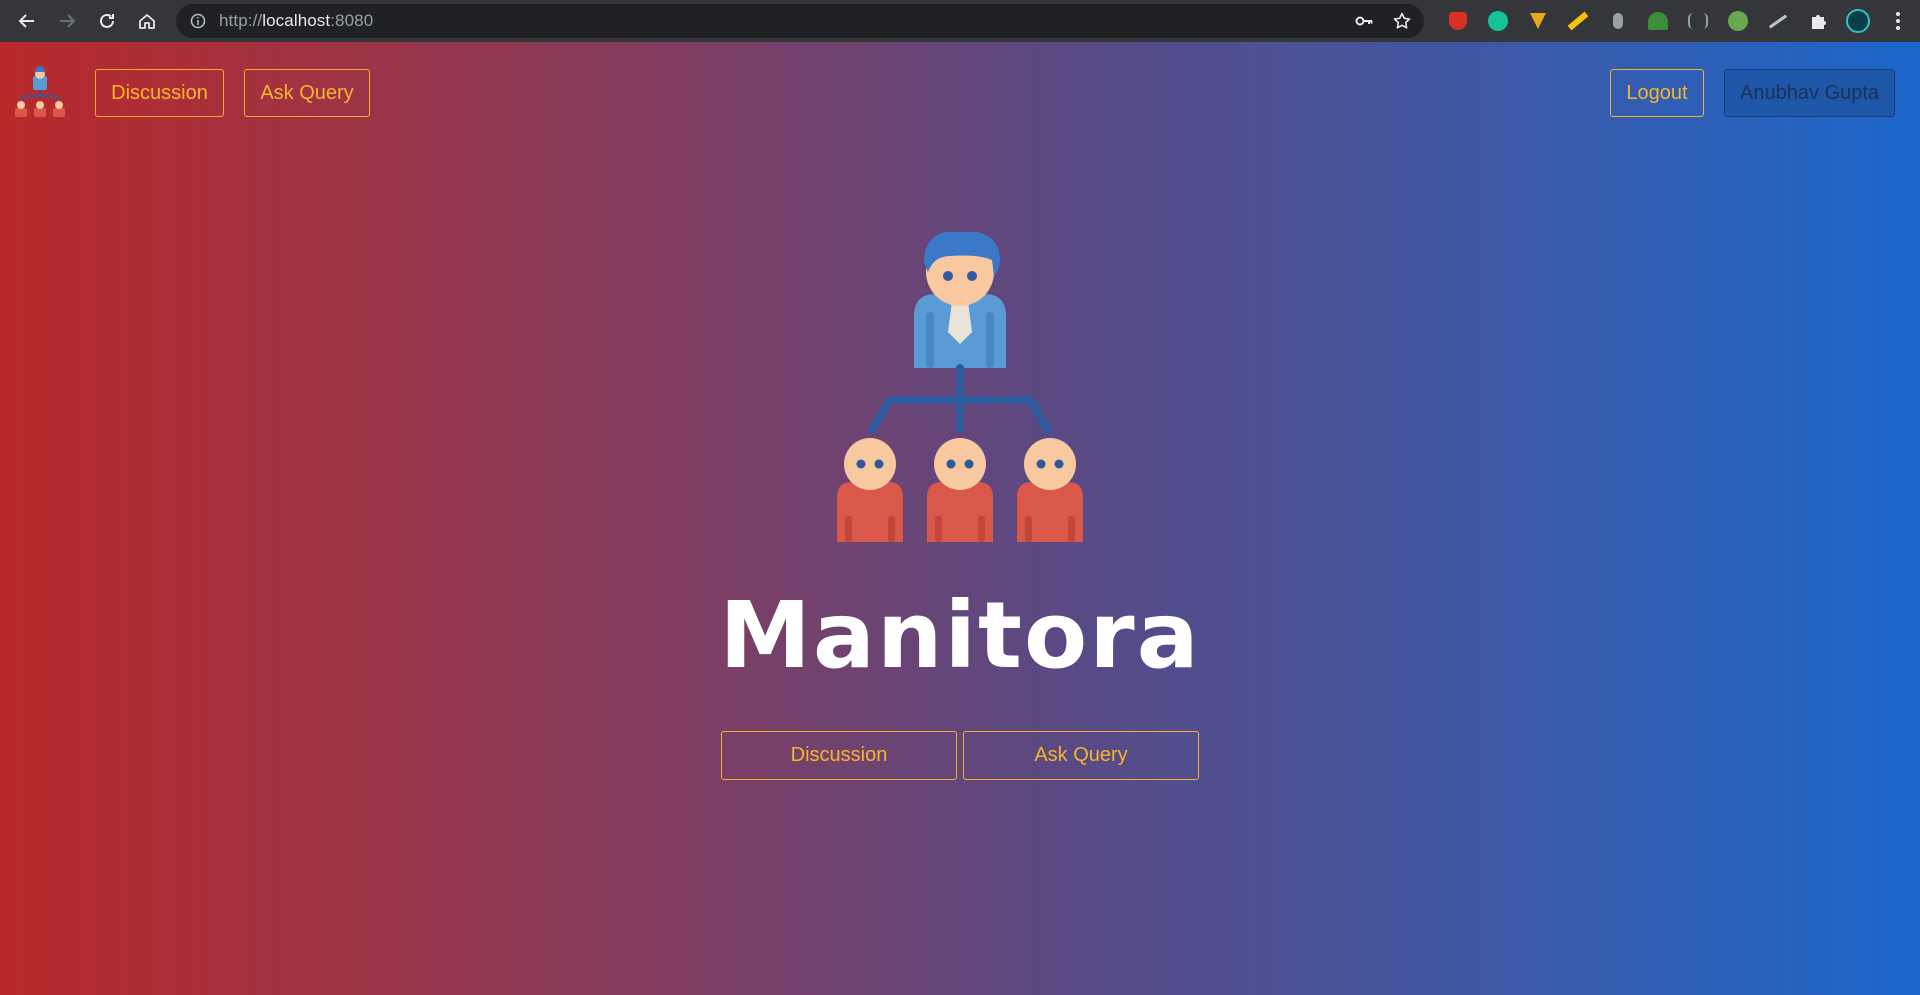 This screenshot has width=1920, height=995. What do you see at coordinates (839, 755) in the screenshot?
I see `hero-discussion-button: Discussion` at bounding box center [839, 755].